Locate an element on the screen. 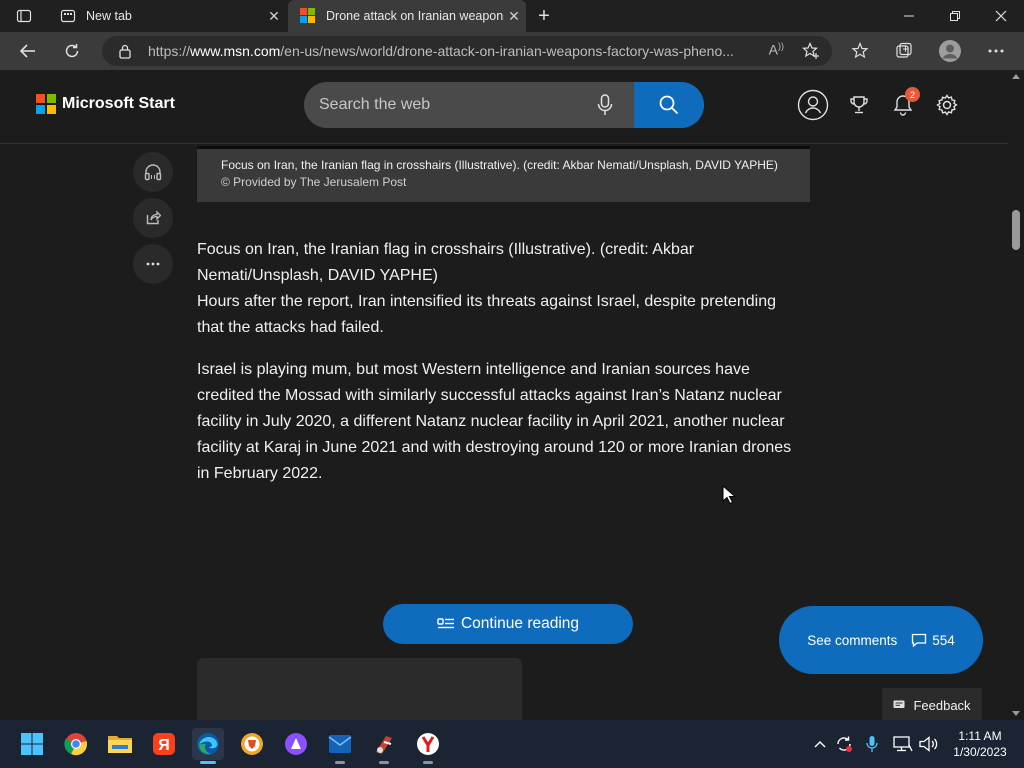 The height and width of the screenshot is (768, 1024). profile-button is located at coordinates (950, 51).